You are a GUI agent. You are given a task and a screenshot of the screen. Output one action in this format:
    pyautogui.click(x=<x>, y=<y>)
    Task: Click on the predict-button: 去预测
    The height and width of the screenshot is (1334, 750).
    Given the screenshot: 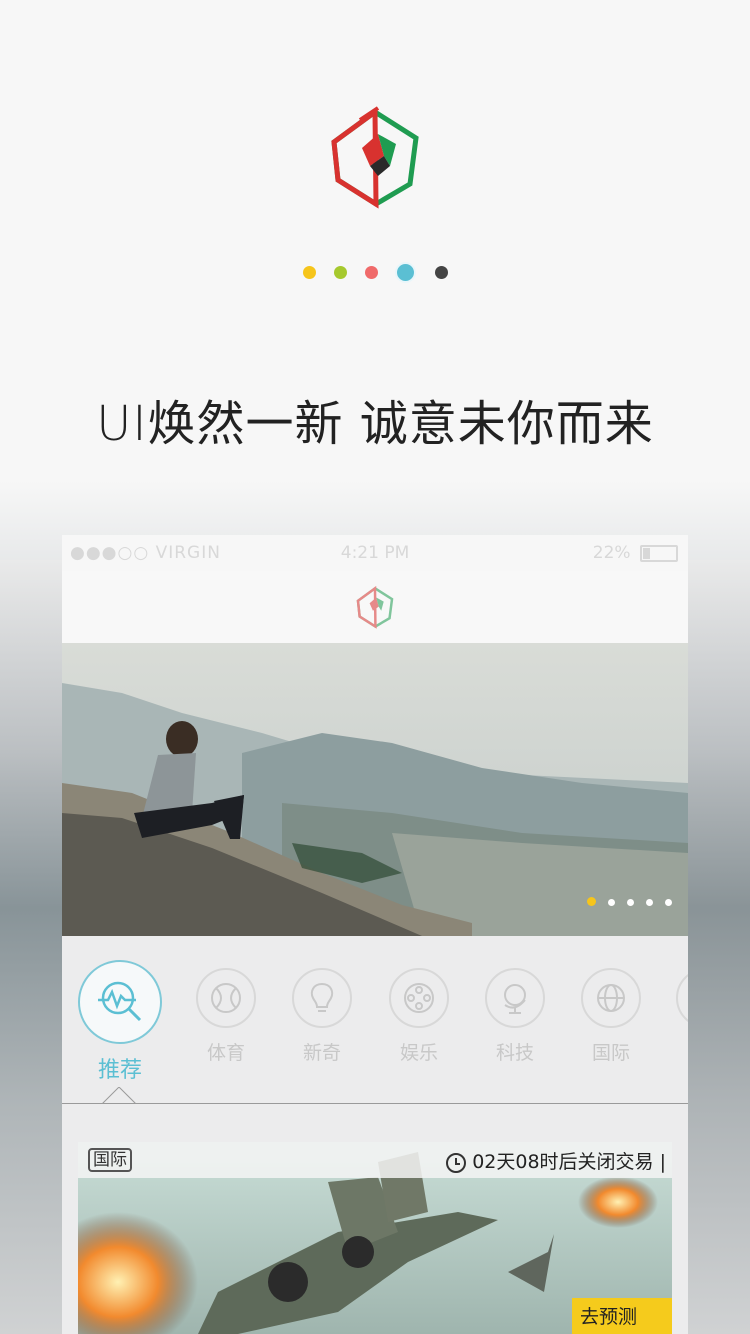 What is the action you would take?
    pyautogui.click(x=622, y=1316)
    